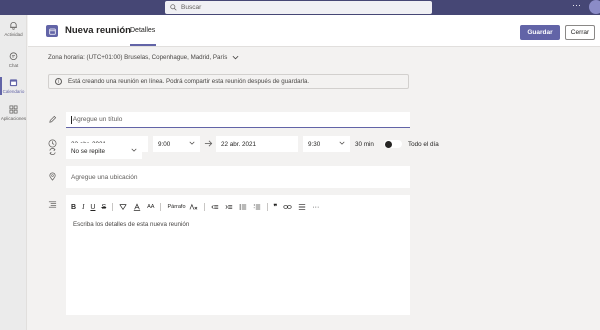 The height and width of the screenshot is (330, 600). Describe the element at coordinates (13, 172) in the screenshot. I see `left-rail: Actividad Chat Calendario Aplicaciones` at that location.